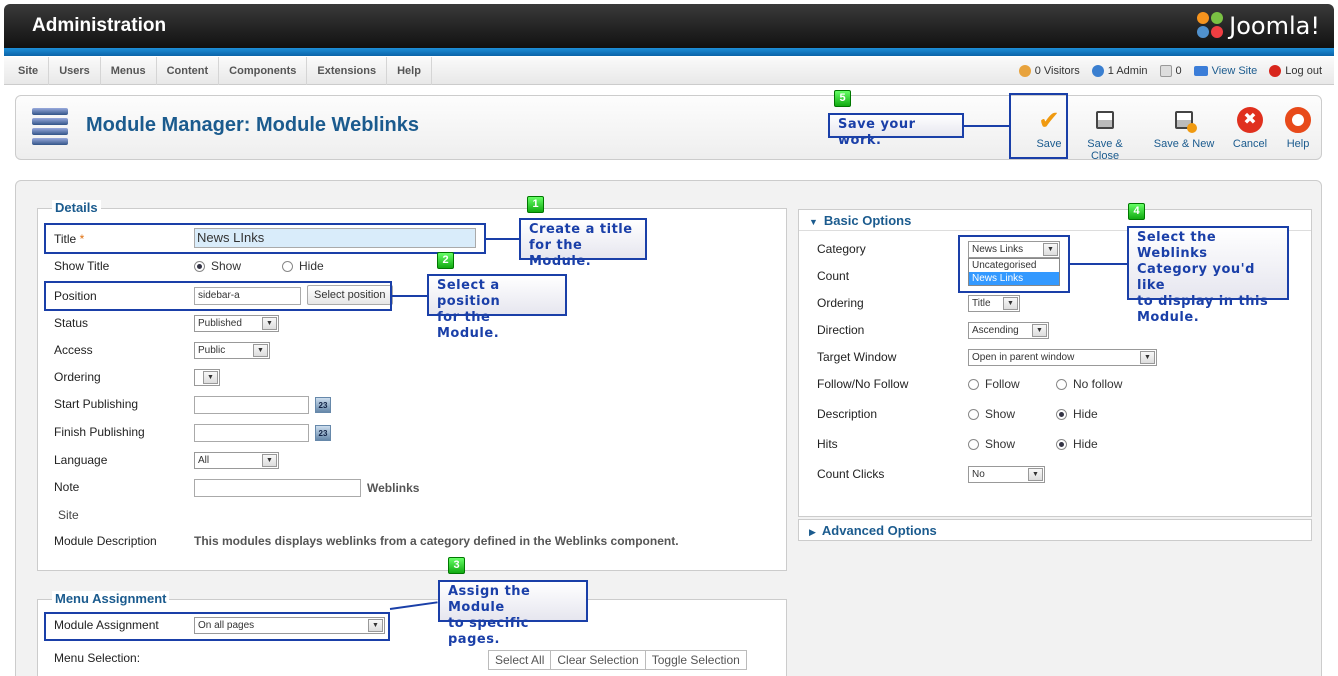 The height and width of the screenshot is (676, 1338). I want to click on menu-components: Components, so click(263, 71).